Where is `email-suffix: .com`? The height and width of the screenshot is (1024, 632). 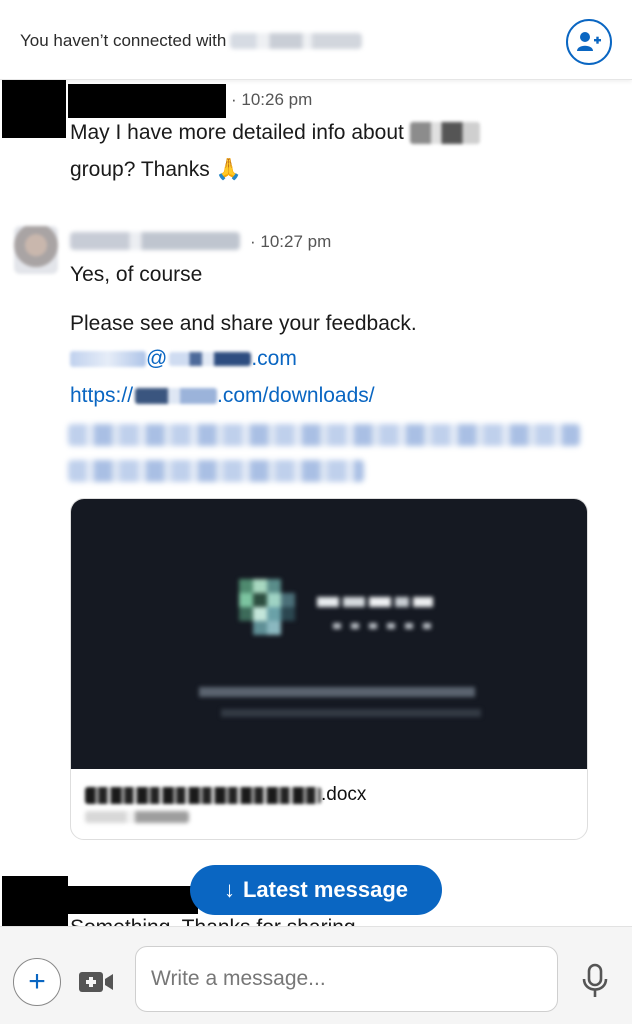 email-suffix: .com is located at coordinates (274, 358).